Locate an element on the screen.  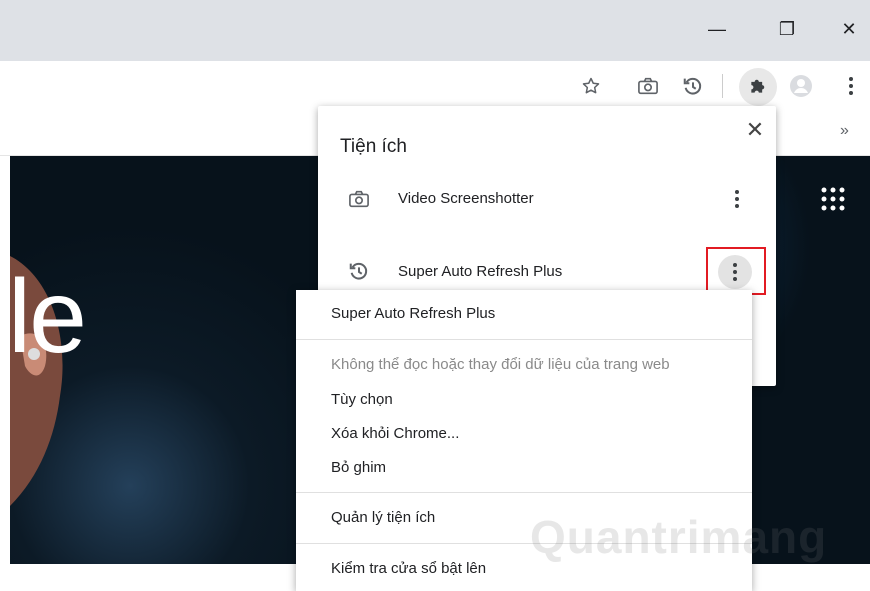
minimize-icon: — is located at coordinates (717, 28).